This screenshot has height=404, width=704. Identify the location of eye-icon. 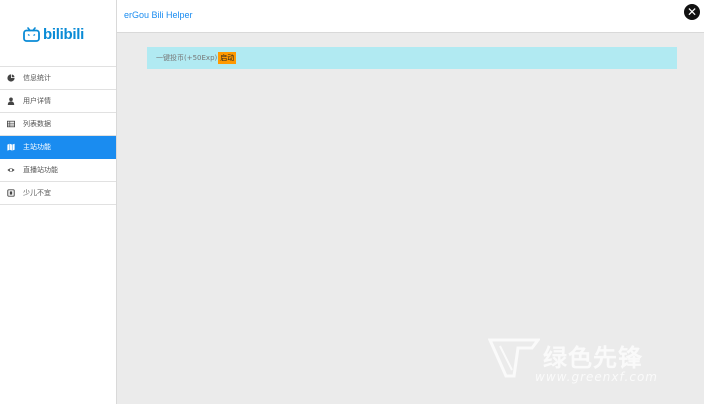
(11, 170).